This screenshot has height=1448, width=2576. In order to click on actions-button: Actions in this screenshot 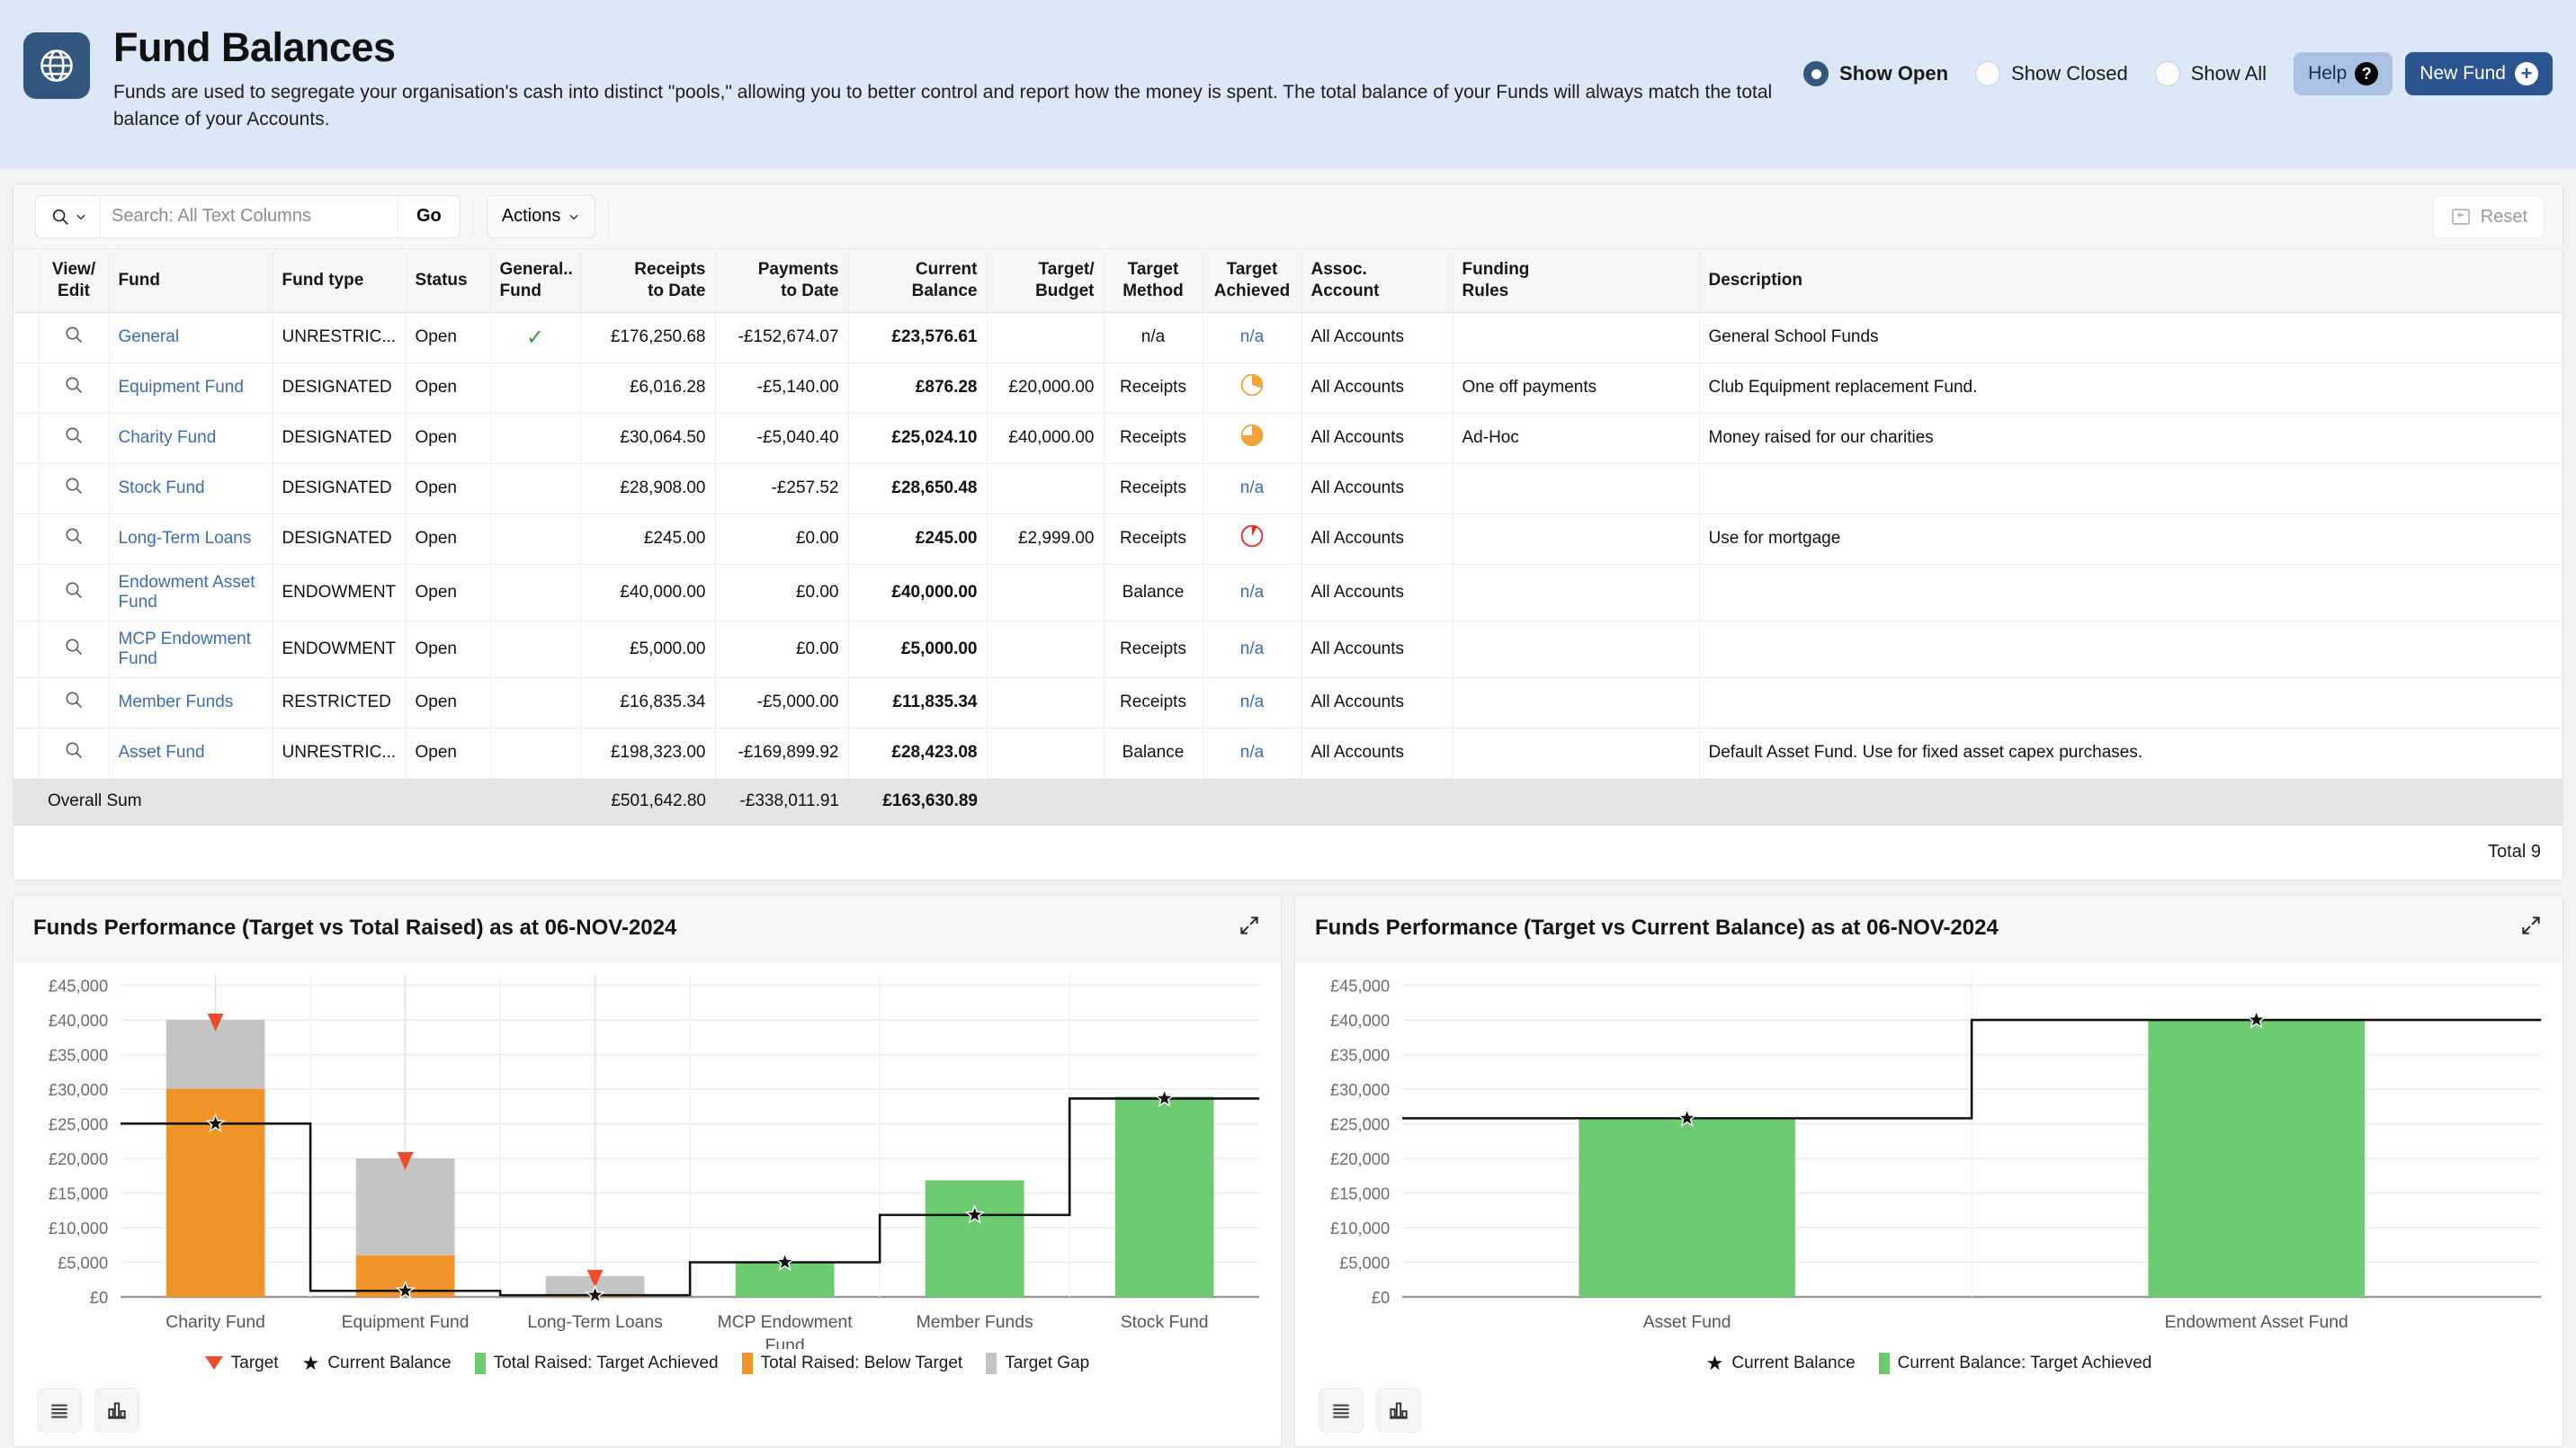, I will do `click(541, 216)`.